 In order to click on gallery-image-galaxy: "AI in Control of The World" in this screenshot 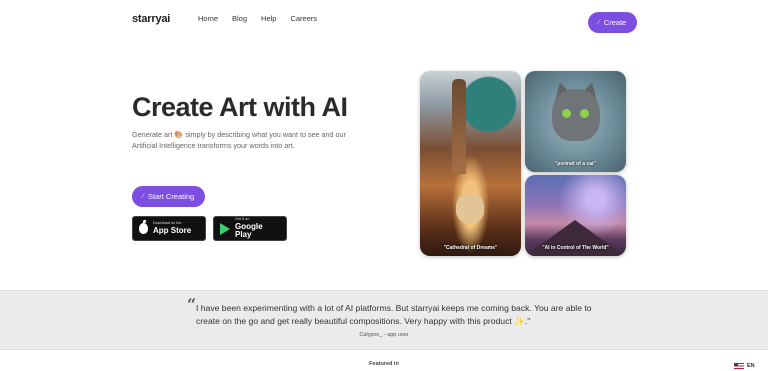, I will do `click(575, 215)`.